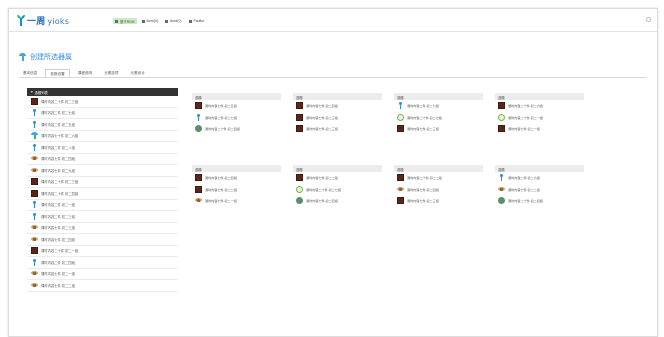 Image resolution: width=664 pixels, height=337 pixels. What do you see at coordinates (102, 92) in the screenshot?
I see `sidebar-header: ▾ 选题列表` at bounding box center [102, 92].